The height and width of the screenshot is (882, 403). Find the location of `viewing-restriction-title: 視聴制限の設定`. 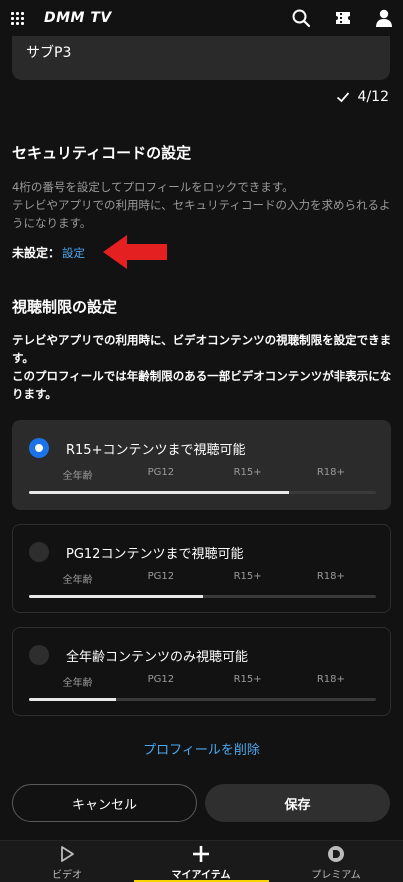

viewing-restriction-title: 視聴制限の設定 is located at coordinates (65, 307).